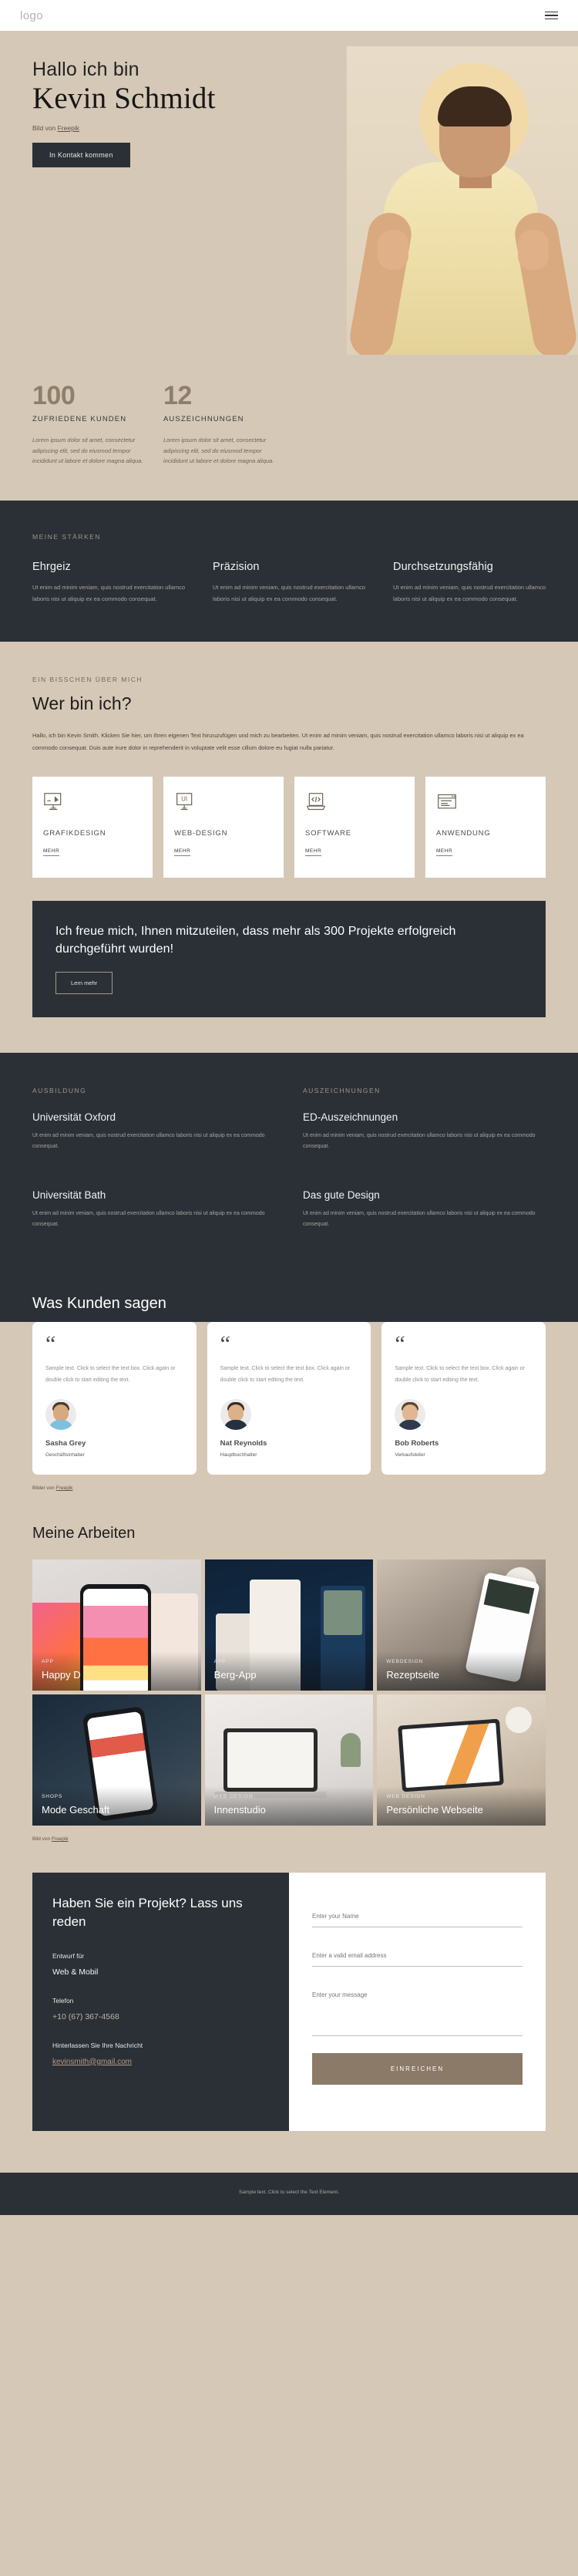 The width and height of the screenshot is (578, 2576). Describe the element at coordinates (147, 1913) in the screenshot. I see `contact-title: Haben Sie ein Projekt? Lass uns reden` at that location.